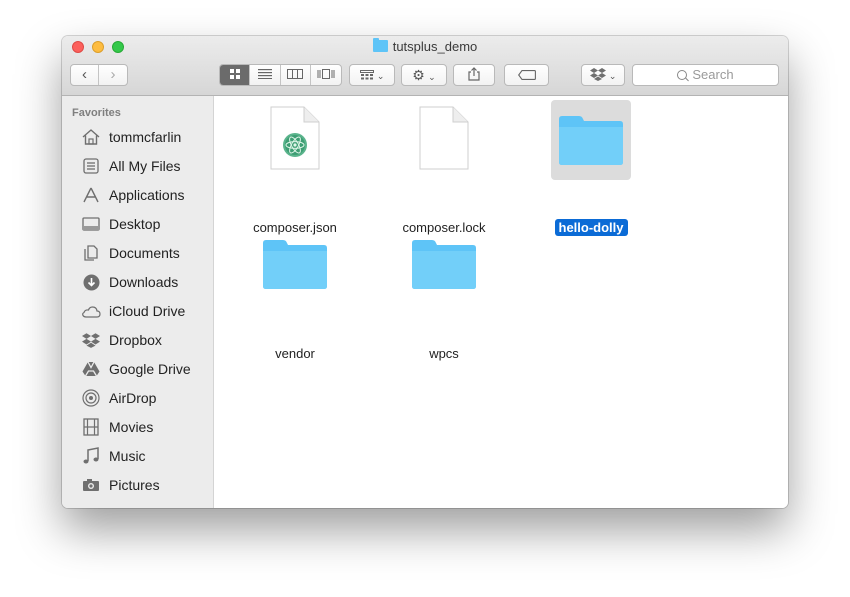 Image resolution: width=850 pixels, height=597 pixels. I want to click on column-view-icon, so click(295, 74).